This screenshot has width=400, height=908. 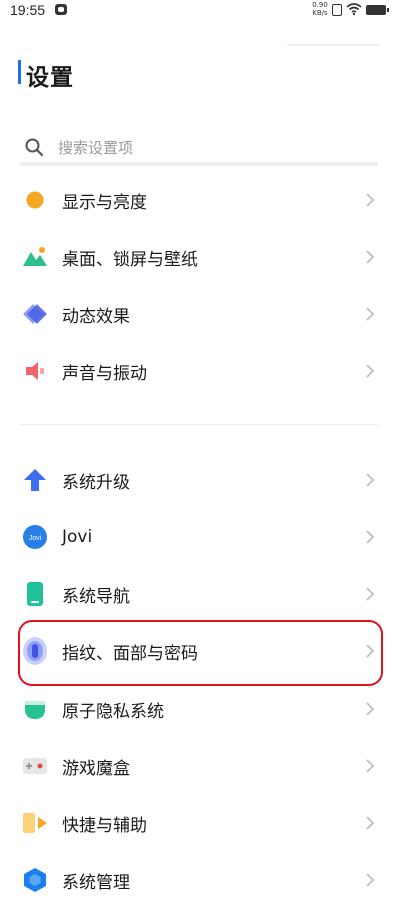 I want to click on settings-item-system-navigation: 系统导航, so click(x=200, y=594).